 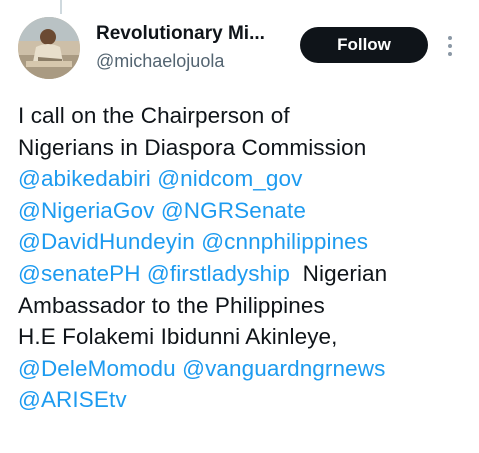 I want to click on mention-link: @abikedabiri, so click(x=84, y=178).